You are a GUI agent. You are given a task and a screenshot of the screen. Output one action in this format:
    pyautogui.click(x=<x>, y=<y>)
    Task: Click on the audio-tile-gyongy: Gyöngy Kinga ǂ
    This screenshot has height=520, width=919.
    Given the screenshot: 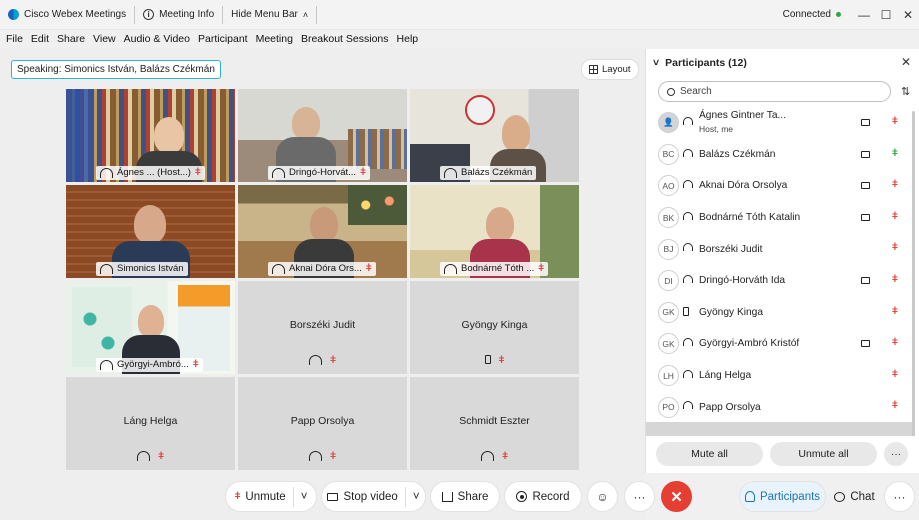 What is the action you would take?
    pyautogui.click(x=494, y=327)
    